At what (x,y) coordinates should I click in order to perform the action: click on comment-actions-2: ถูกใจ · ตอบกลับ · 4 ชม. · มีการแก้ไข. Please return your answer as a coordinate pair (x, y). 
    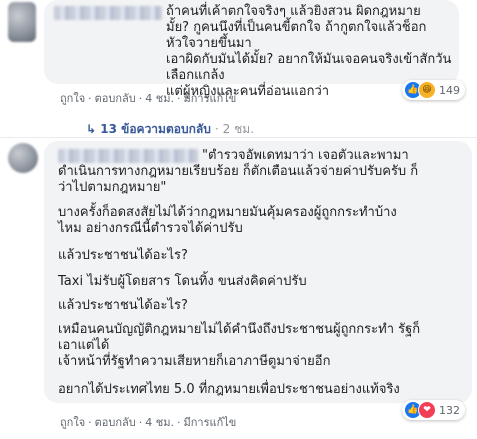
    Looking at the image, I should click on (148, 422).